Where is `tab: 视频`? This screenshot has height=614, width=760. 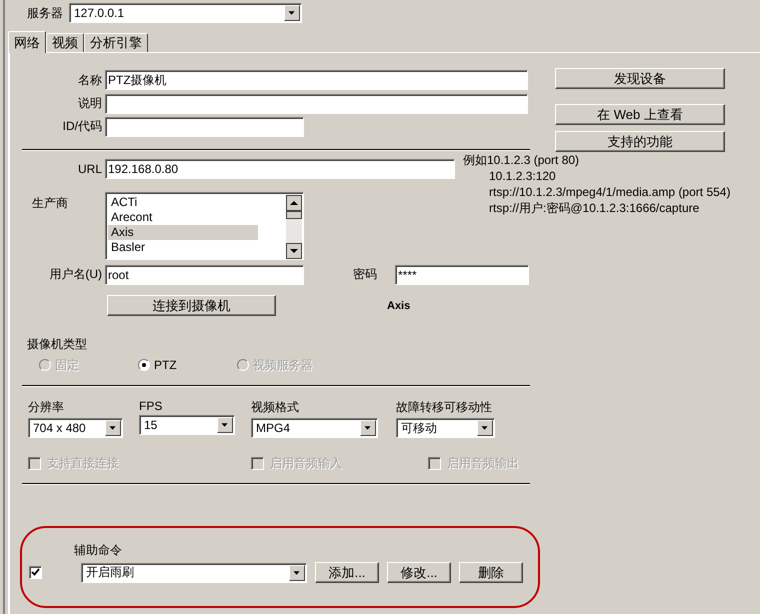
tab: 视频 is located at coordinates (65, 42).